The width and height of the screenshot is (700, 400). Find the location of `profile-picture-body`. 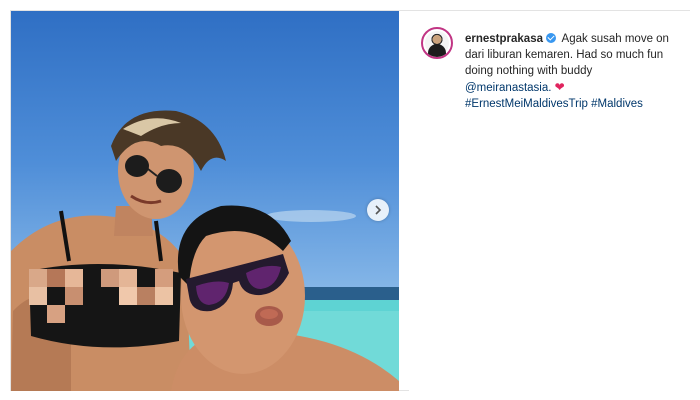

profile-picture-body is located at coordinates (437, 50).